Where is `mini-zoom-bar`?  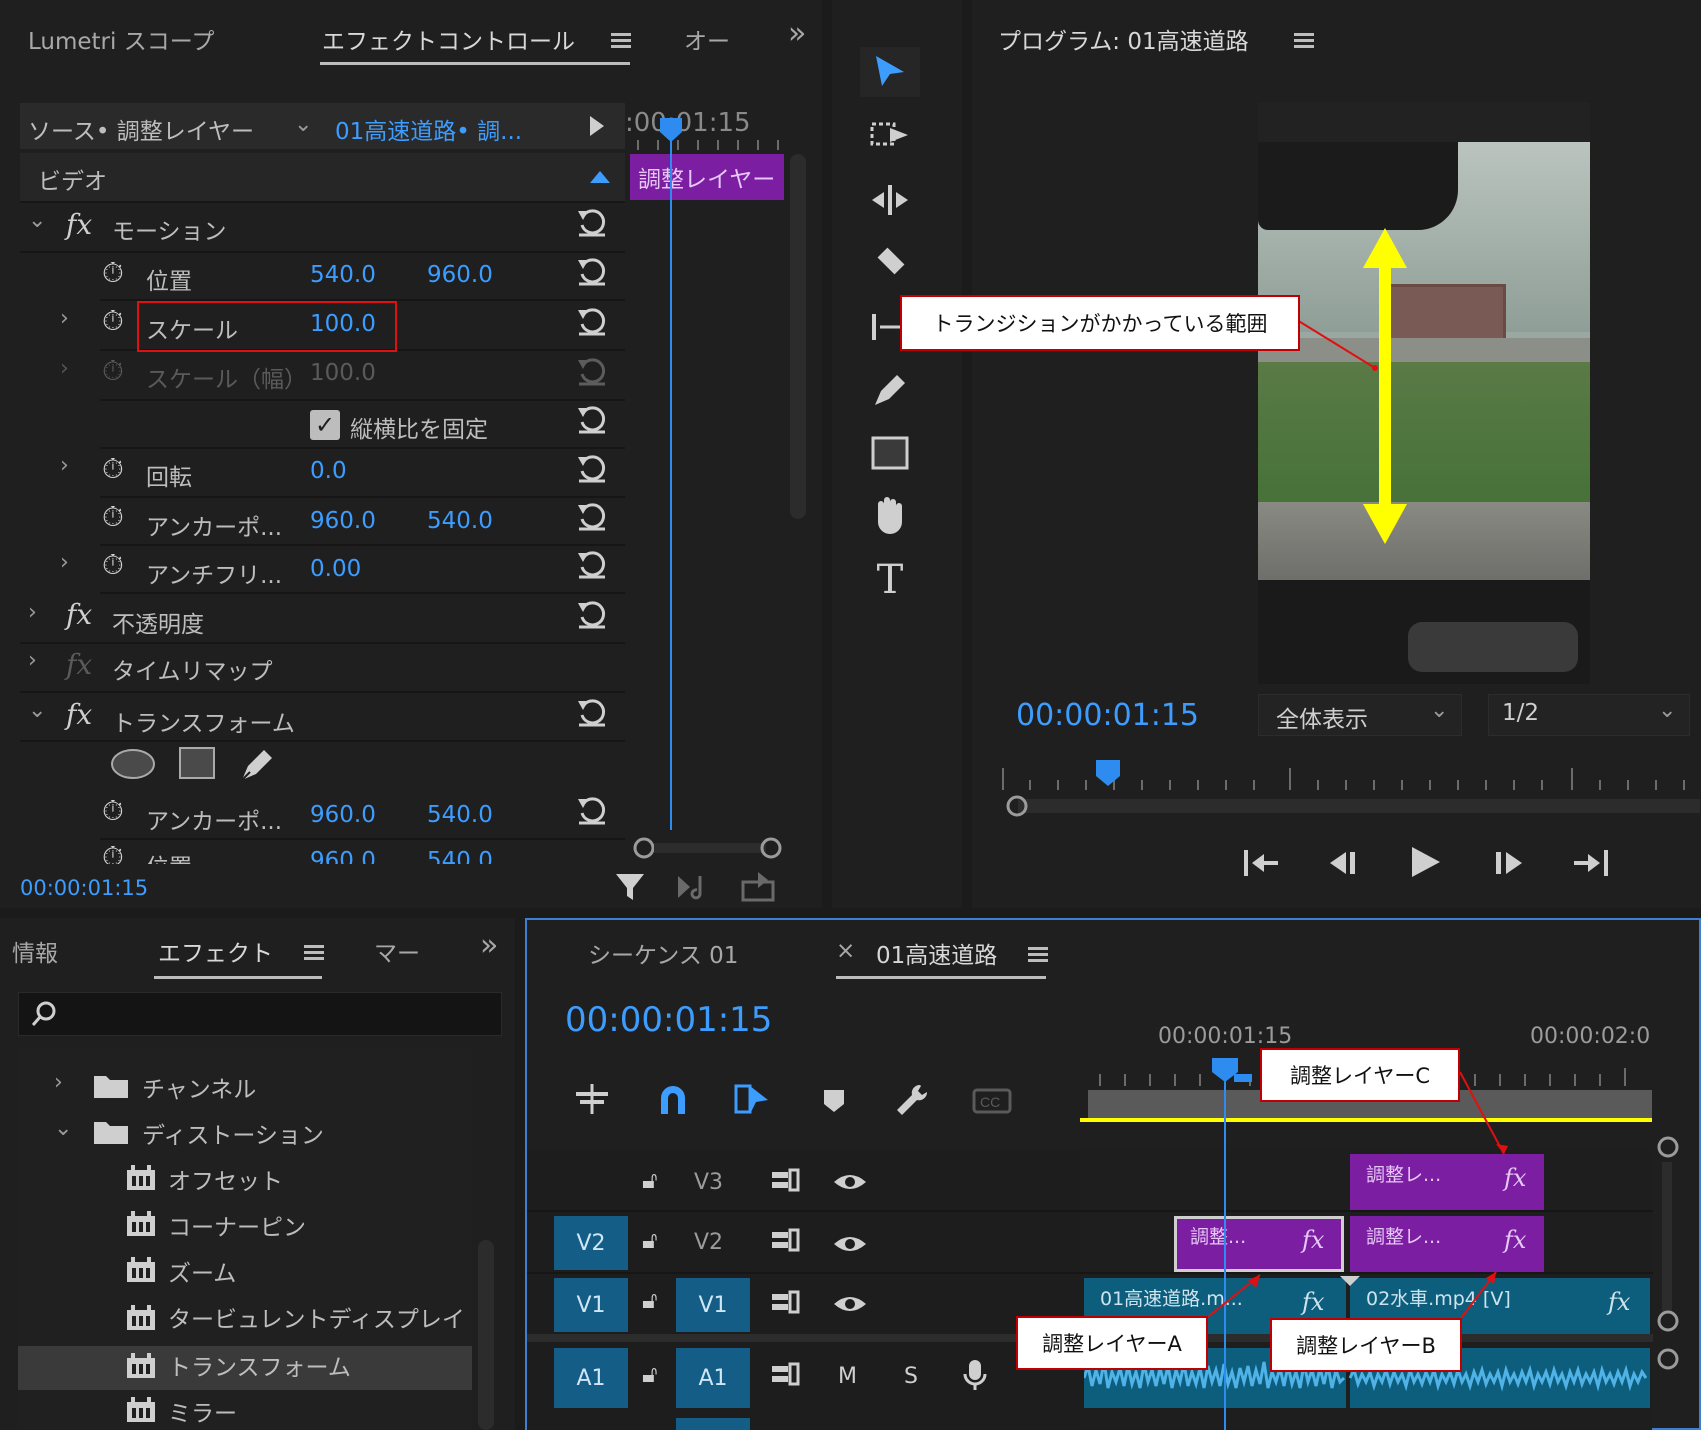
mini-zoom-bar is located at coordinates (710, 848).